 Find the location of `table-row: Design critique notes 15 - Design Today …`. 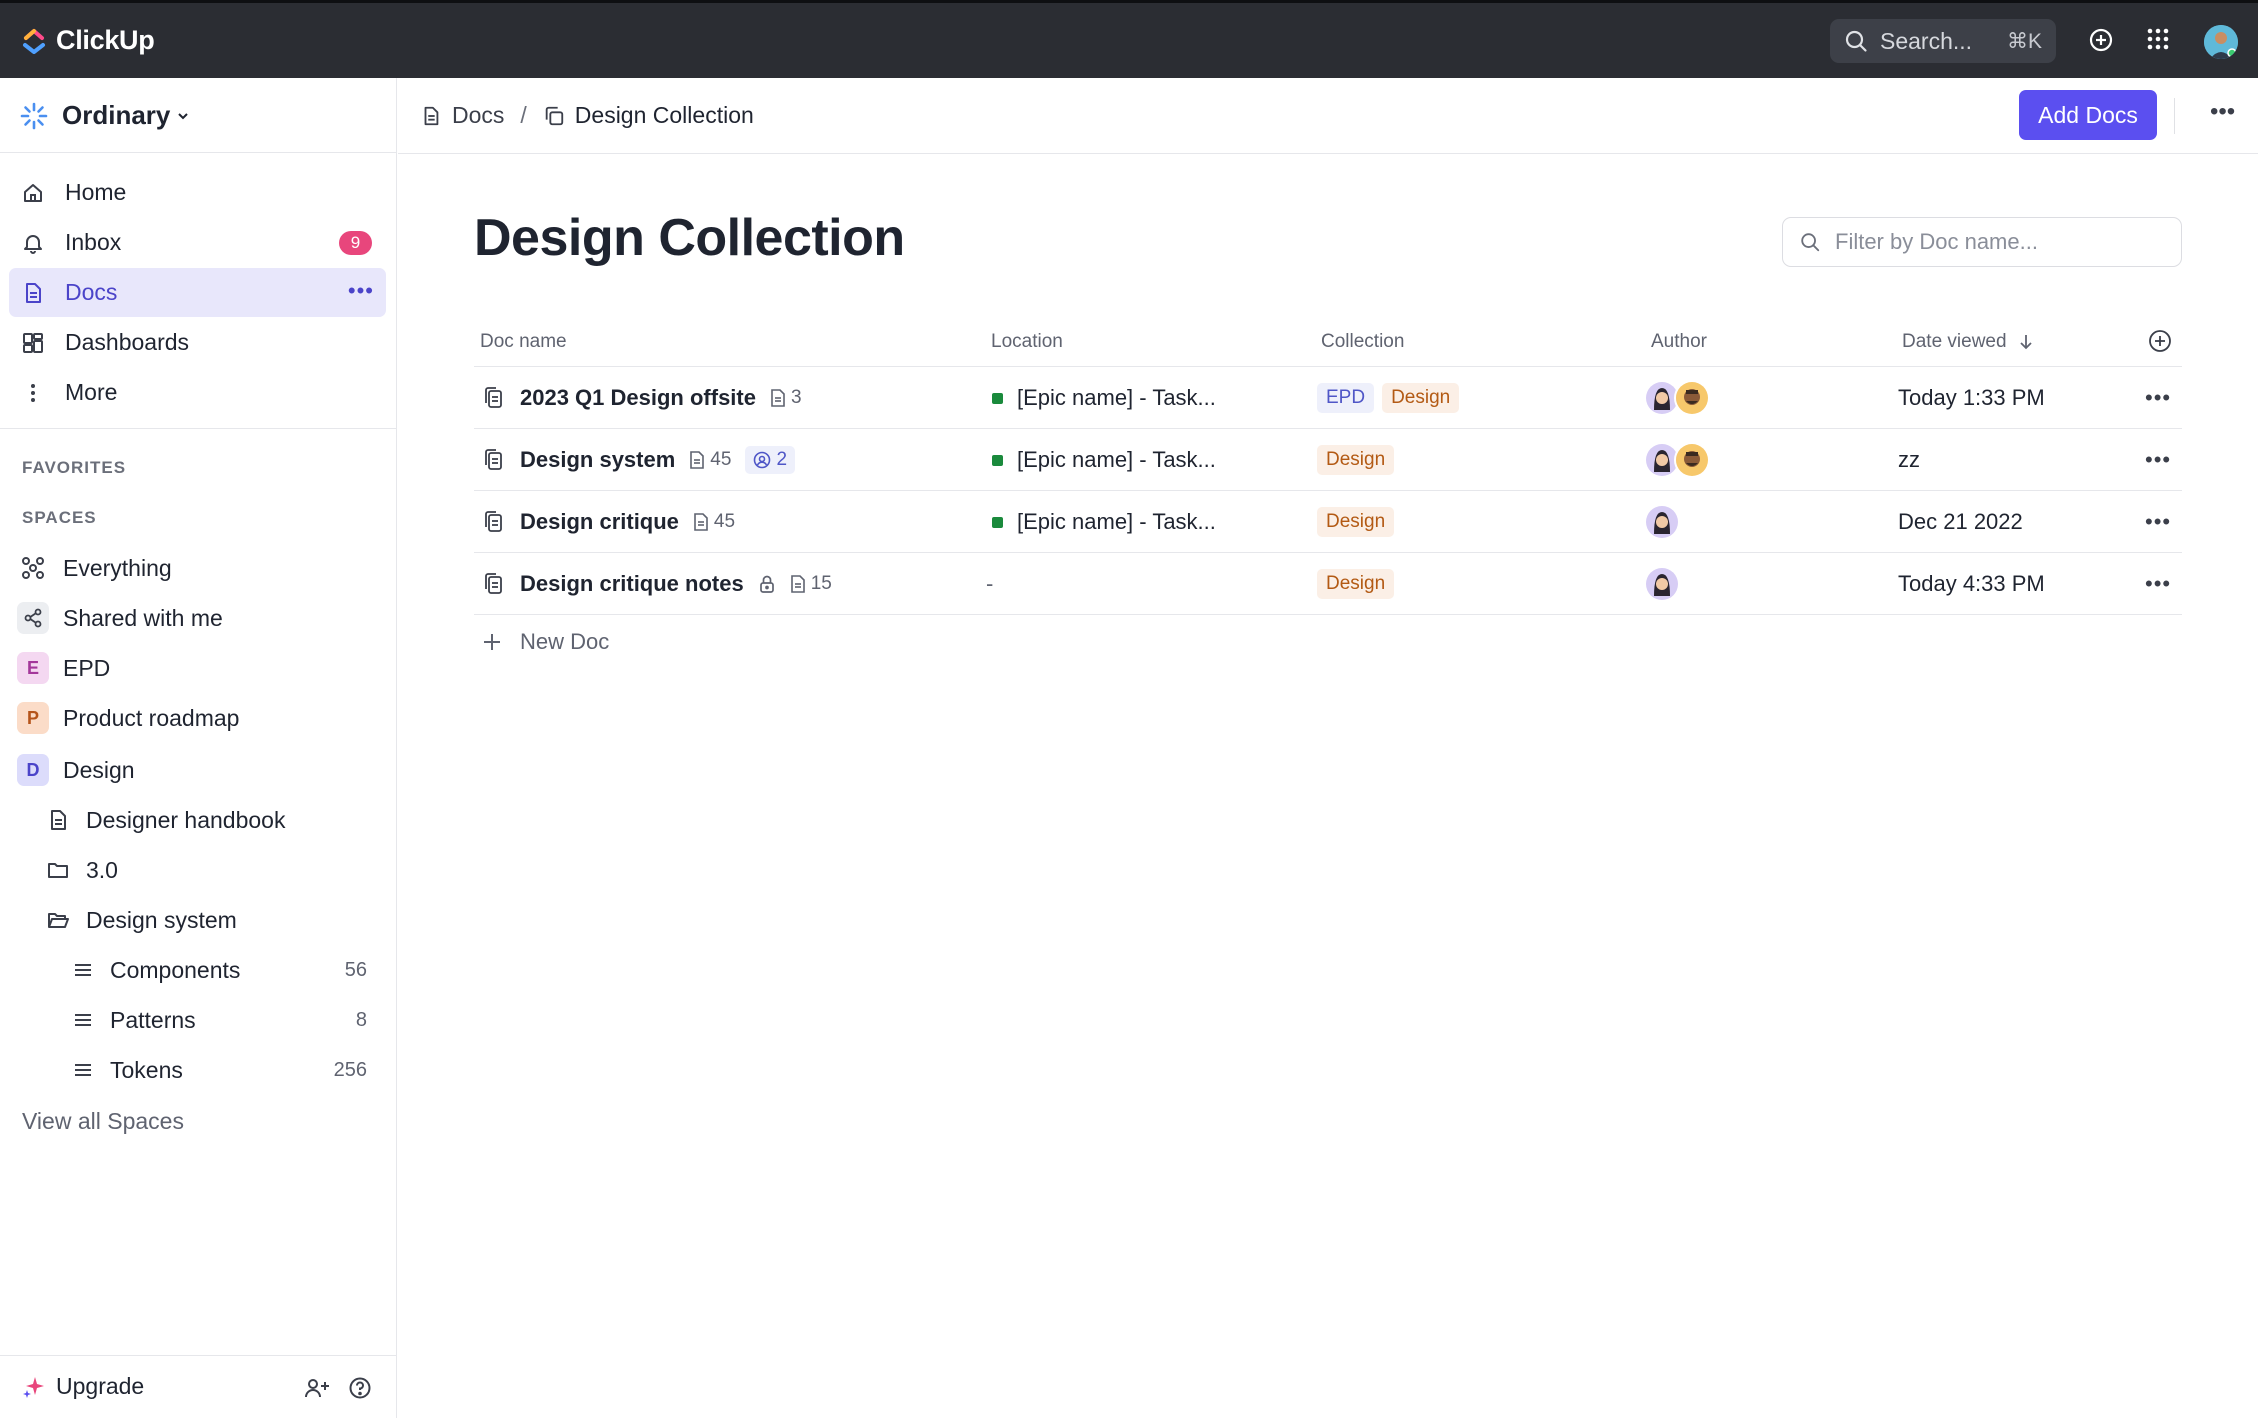

table-row: Design critique notes 15 - Design Today … is located at coordinates (1328, 584).